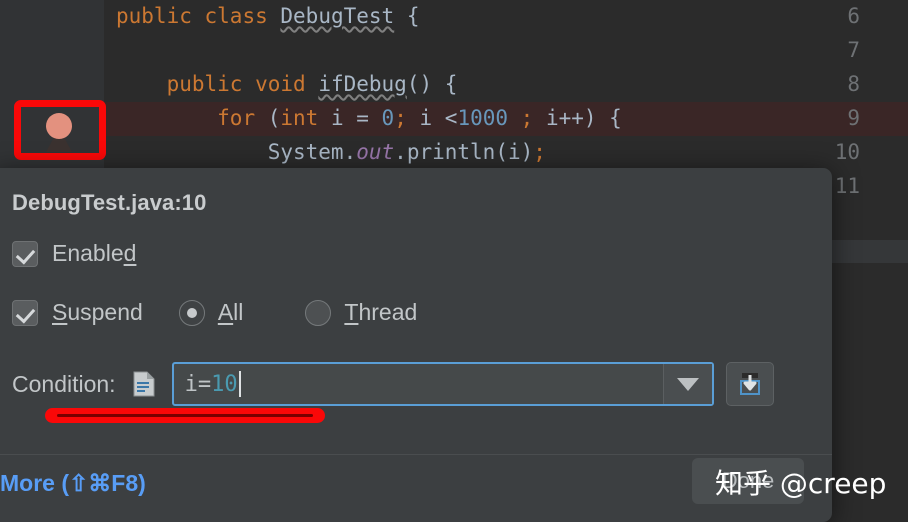 The width and height of the screenshot is (908, 522). What do you see at coordinates (198, 384) in the screenshot?
I see `condition-value-expr: i=` at bounding box center [198, 384].